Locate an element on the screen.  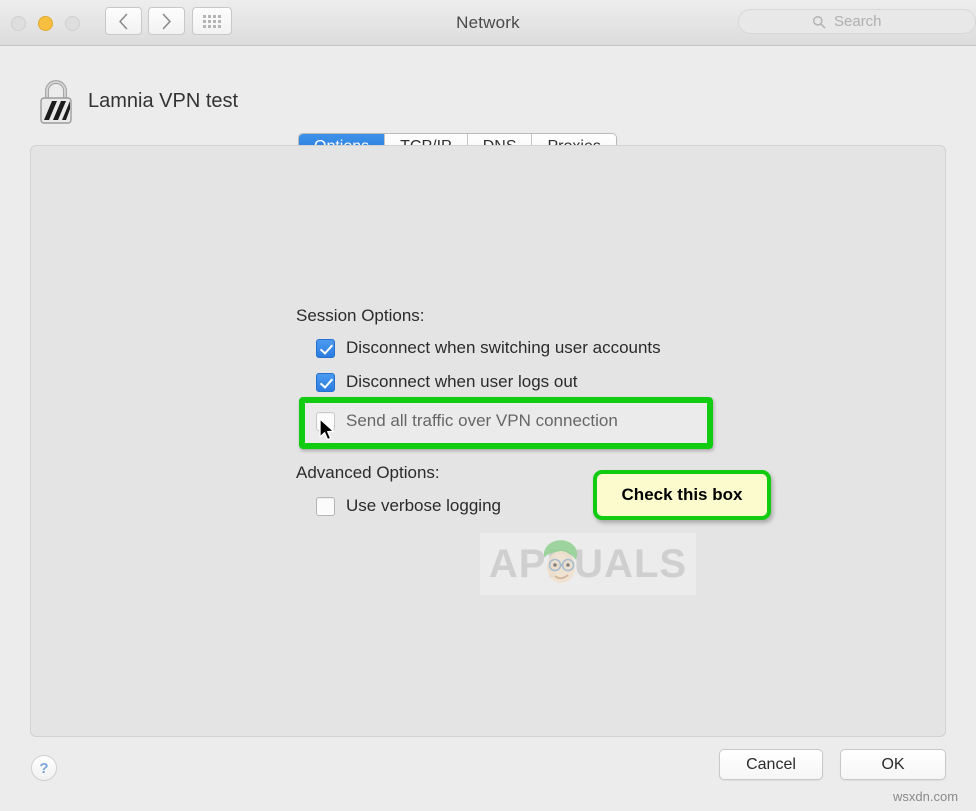
watermark-text: APPUALS is located at coordinates (588, 563).